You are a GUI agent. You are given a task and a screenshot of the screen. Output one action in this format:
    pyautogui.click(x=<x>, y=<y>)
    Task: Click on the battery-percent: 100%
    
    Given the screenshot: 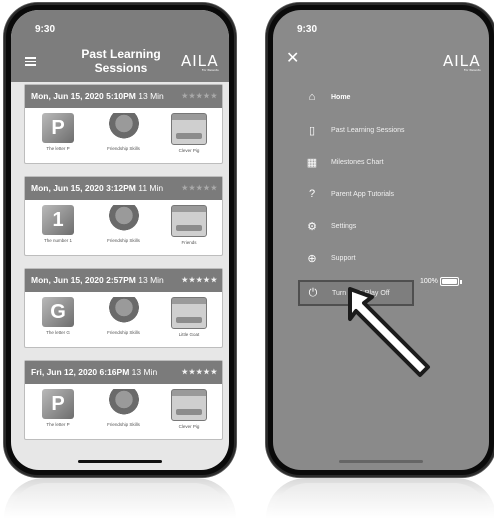 What is the action you would take?
    pyautogui.click(x=429, y=281)
    